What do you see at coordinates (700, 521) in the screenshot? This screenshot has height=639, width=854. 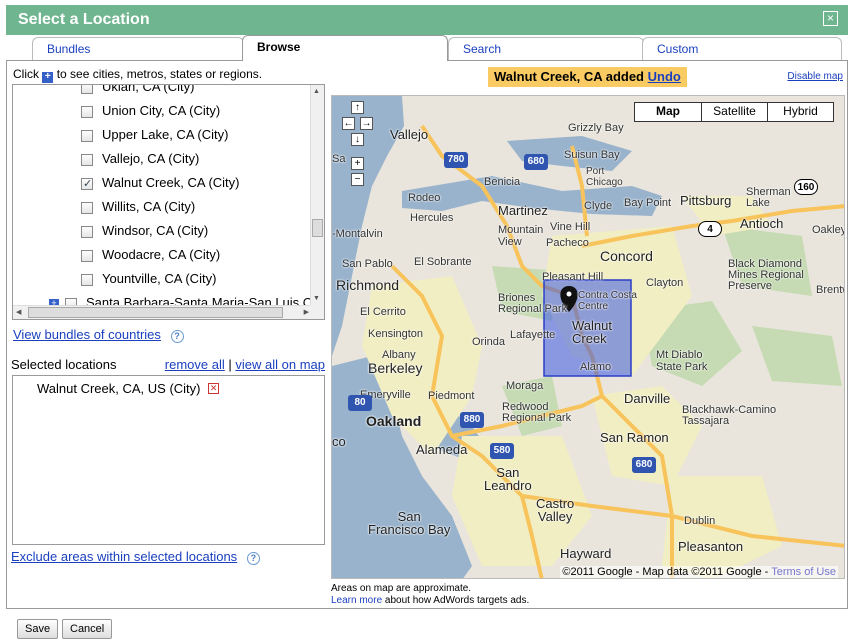 I see `map-label: Dublin` at bounding box center [700, 521].